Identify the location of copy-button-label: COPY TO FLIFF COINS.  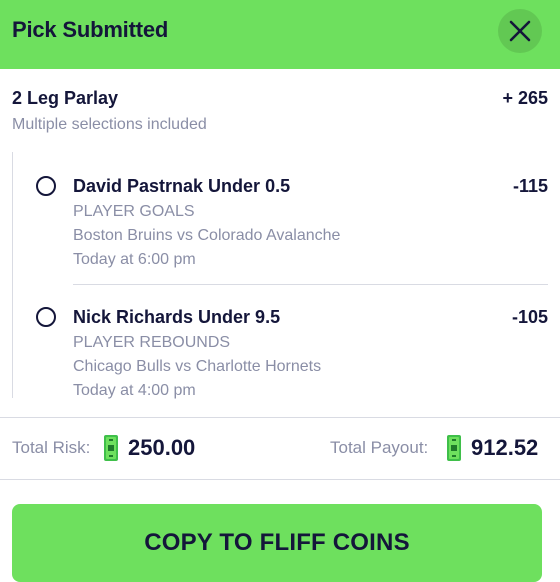
(277, 542).